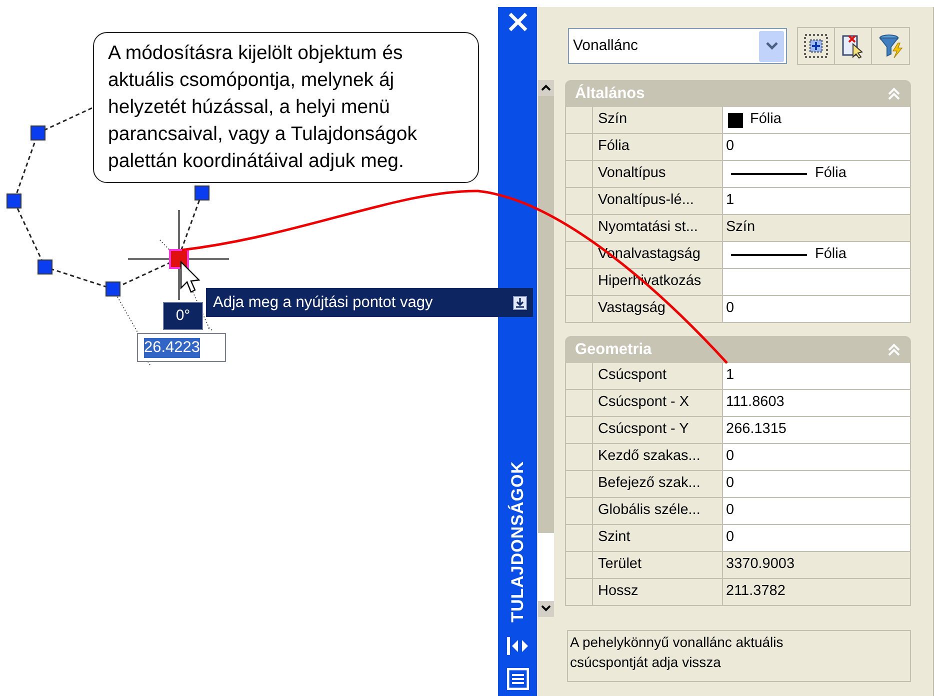 The height and width of the screenshot is (696, 934). I want to click on property-label: Terület, so click(620, 564).